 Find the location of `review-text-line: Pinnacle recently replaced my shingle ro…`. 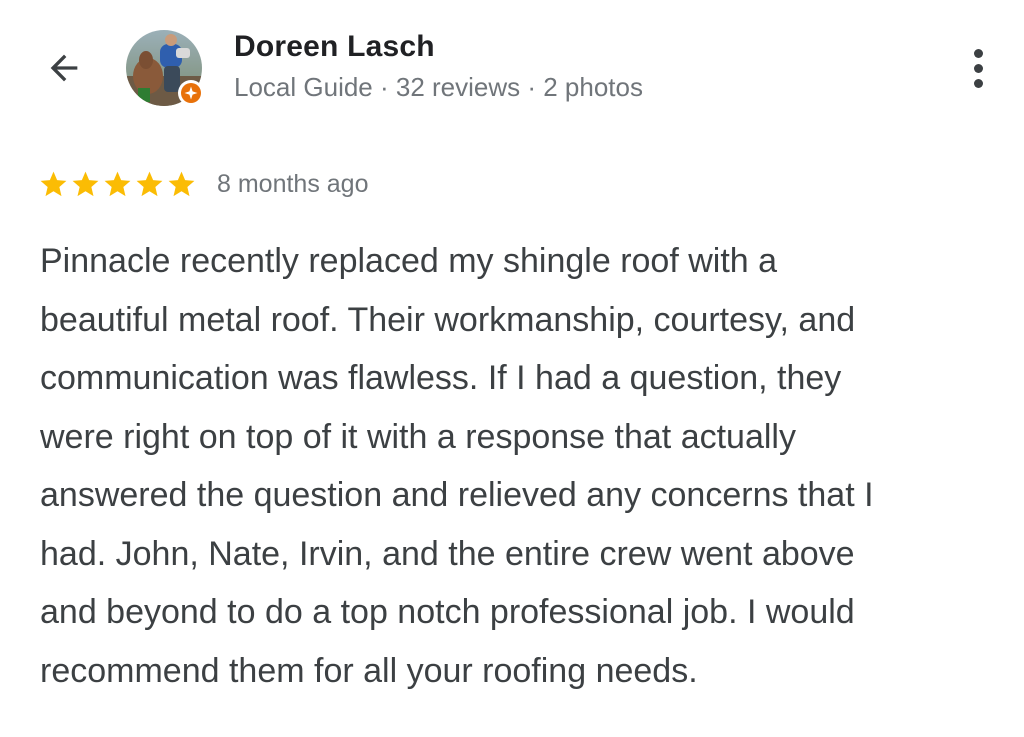

review-text-line: Pinnacle recently replaced my shingle ro… is located at coordinates (409, 261).